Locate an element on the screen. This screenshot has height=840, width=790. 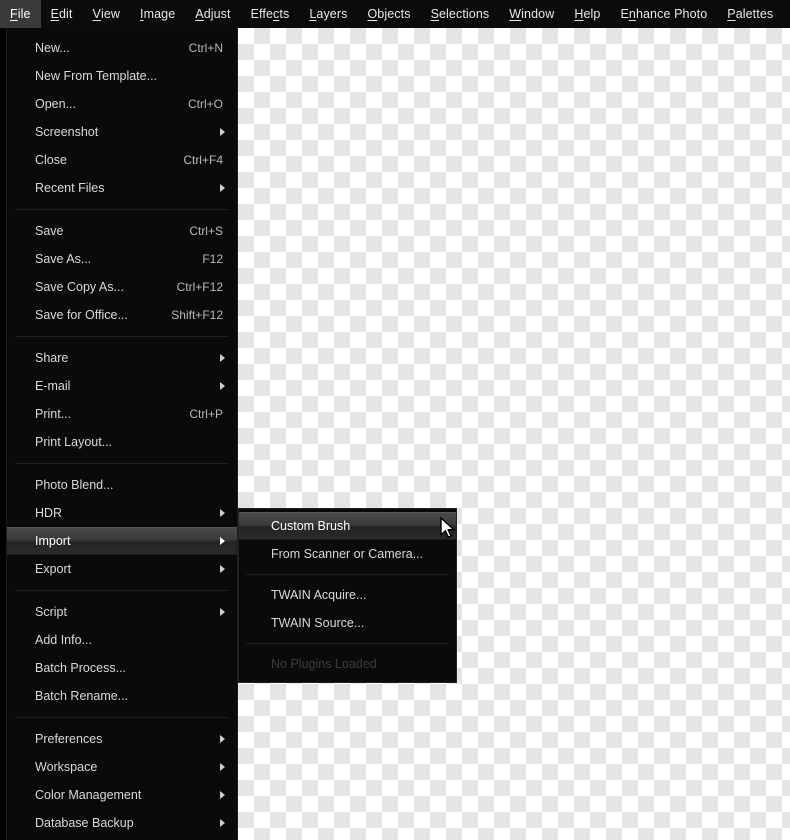
menu-item-import: Import is located at coordinates (122, 541).